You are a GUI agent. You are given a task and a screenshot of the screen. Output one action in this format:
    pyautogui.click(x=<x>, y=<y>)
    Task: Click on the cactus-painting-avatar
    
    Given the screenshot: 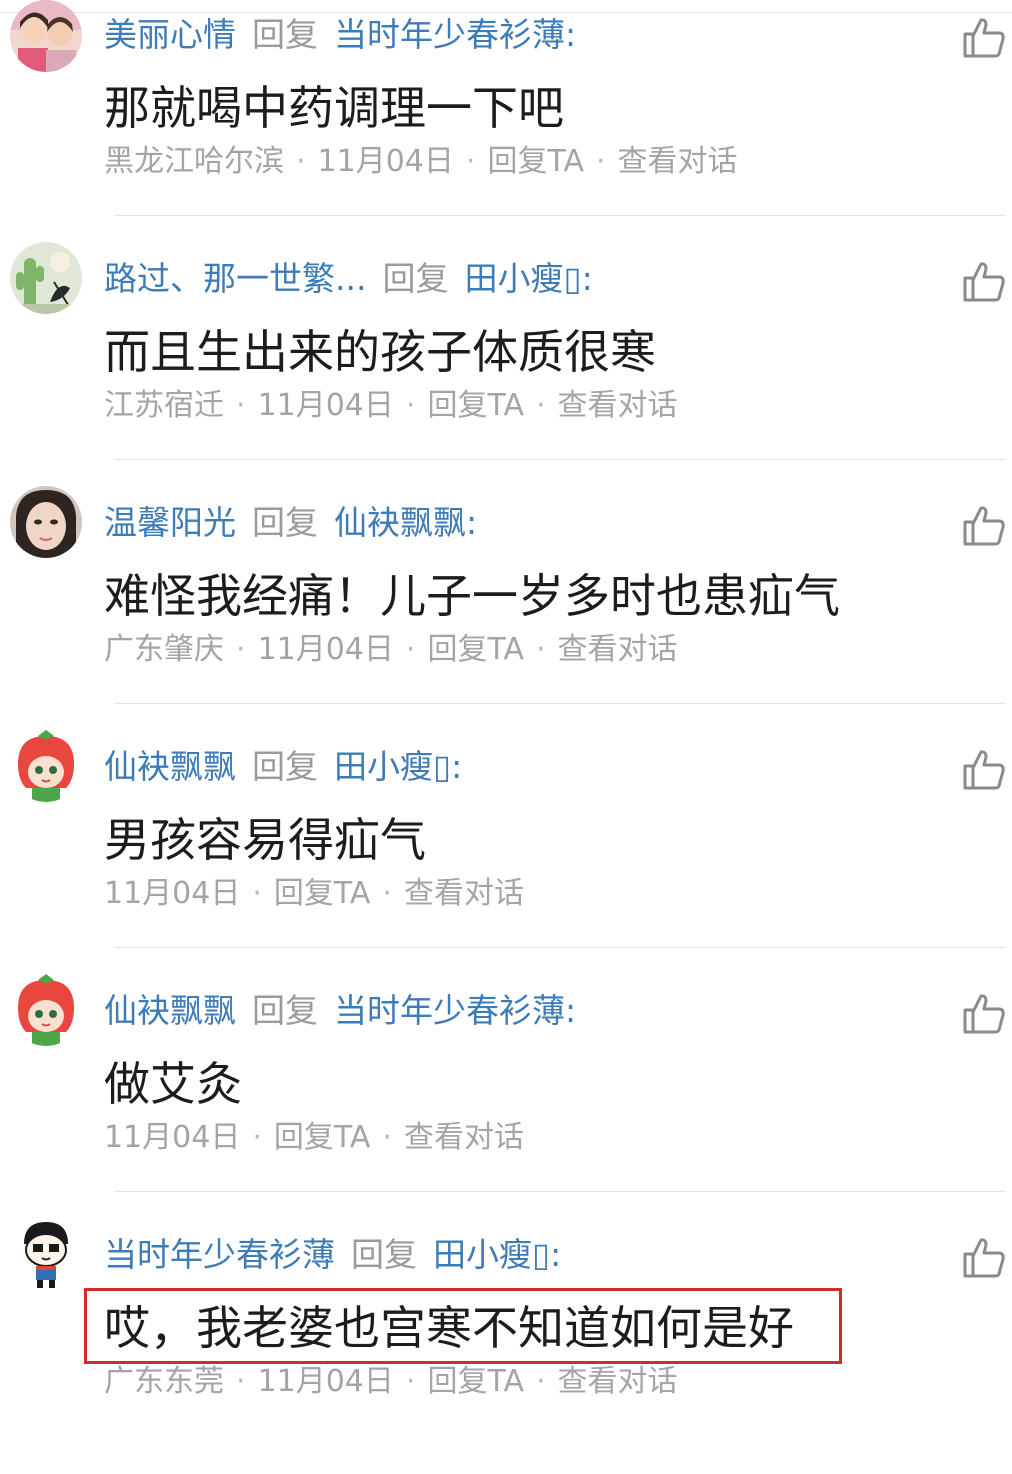 What is the action you would take?
    pyautogui.click(x=46, y=278)
    